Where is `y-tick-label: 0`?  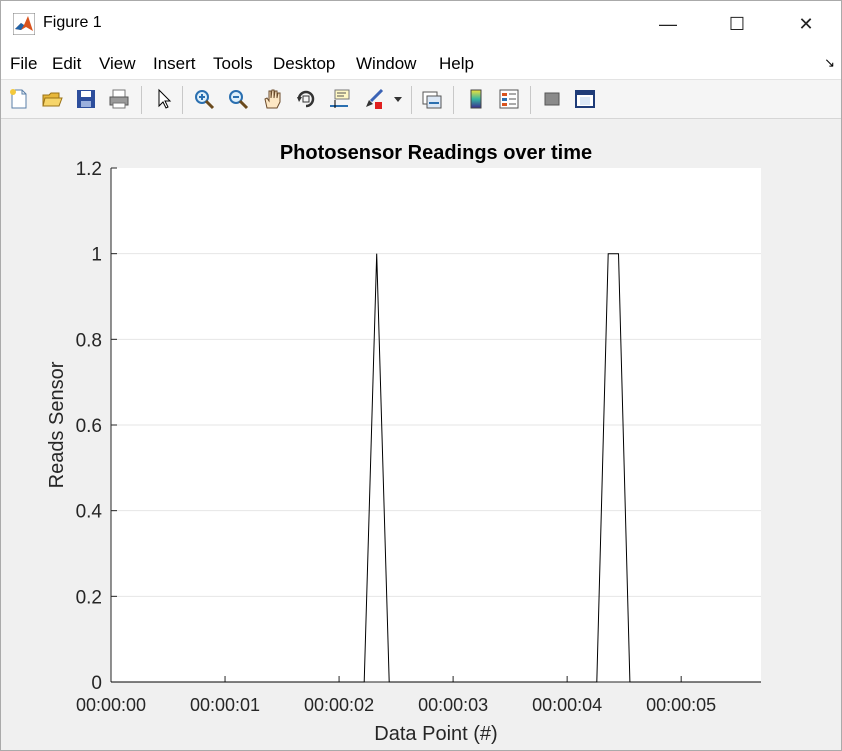 y-tick-label: 0 is located at coordinates (96, 683).